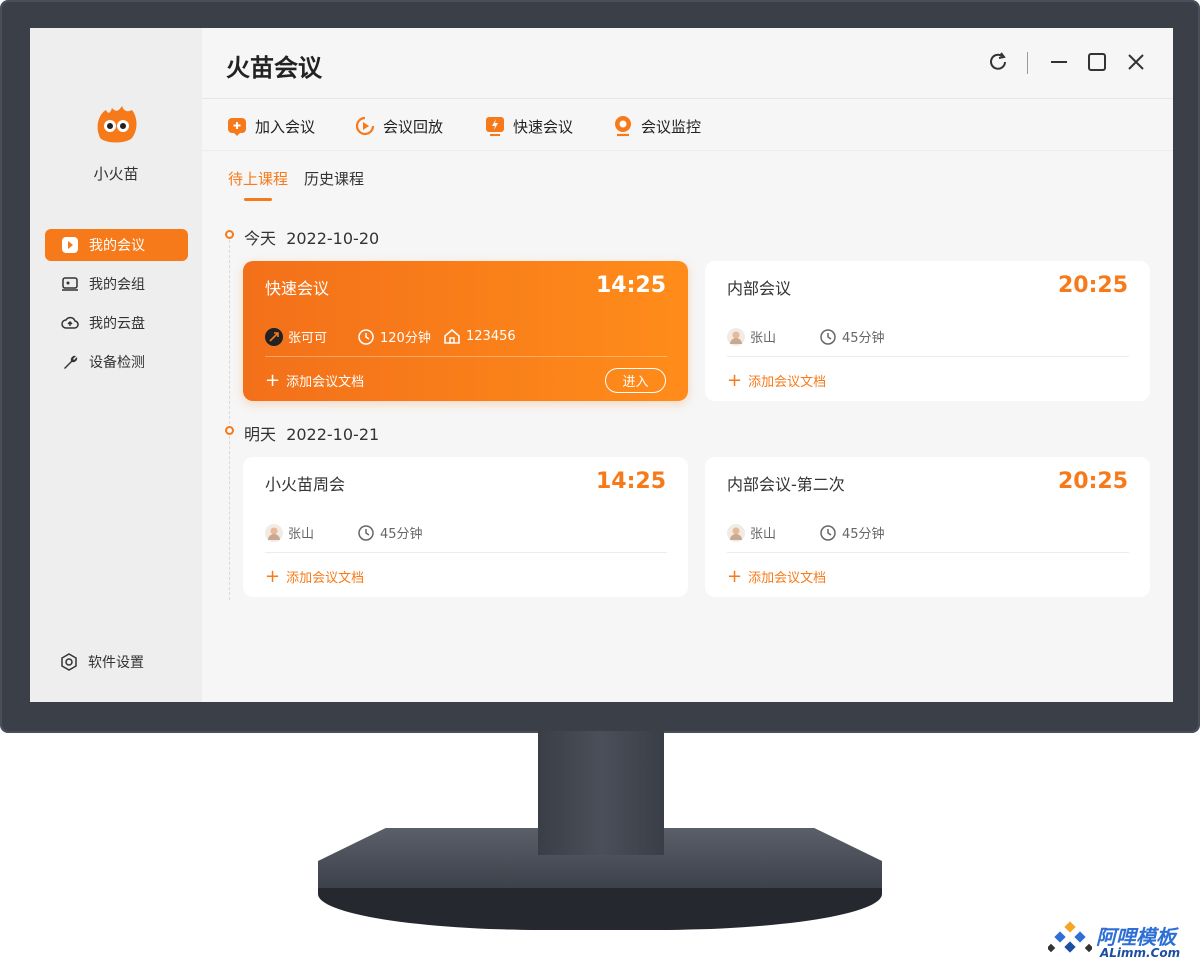 Image resolution: width=1200 pixels, height=965 pixels. I want to click on active-tab-indicator, so click(258, 199).